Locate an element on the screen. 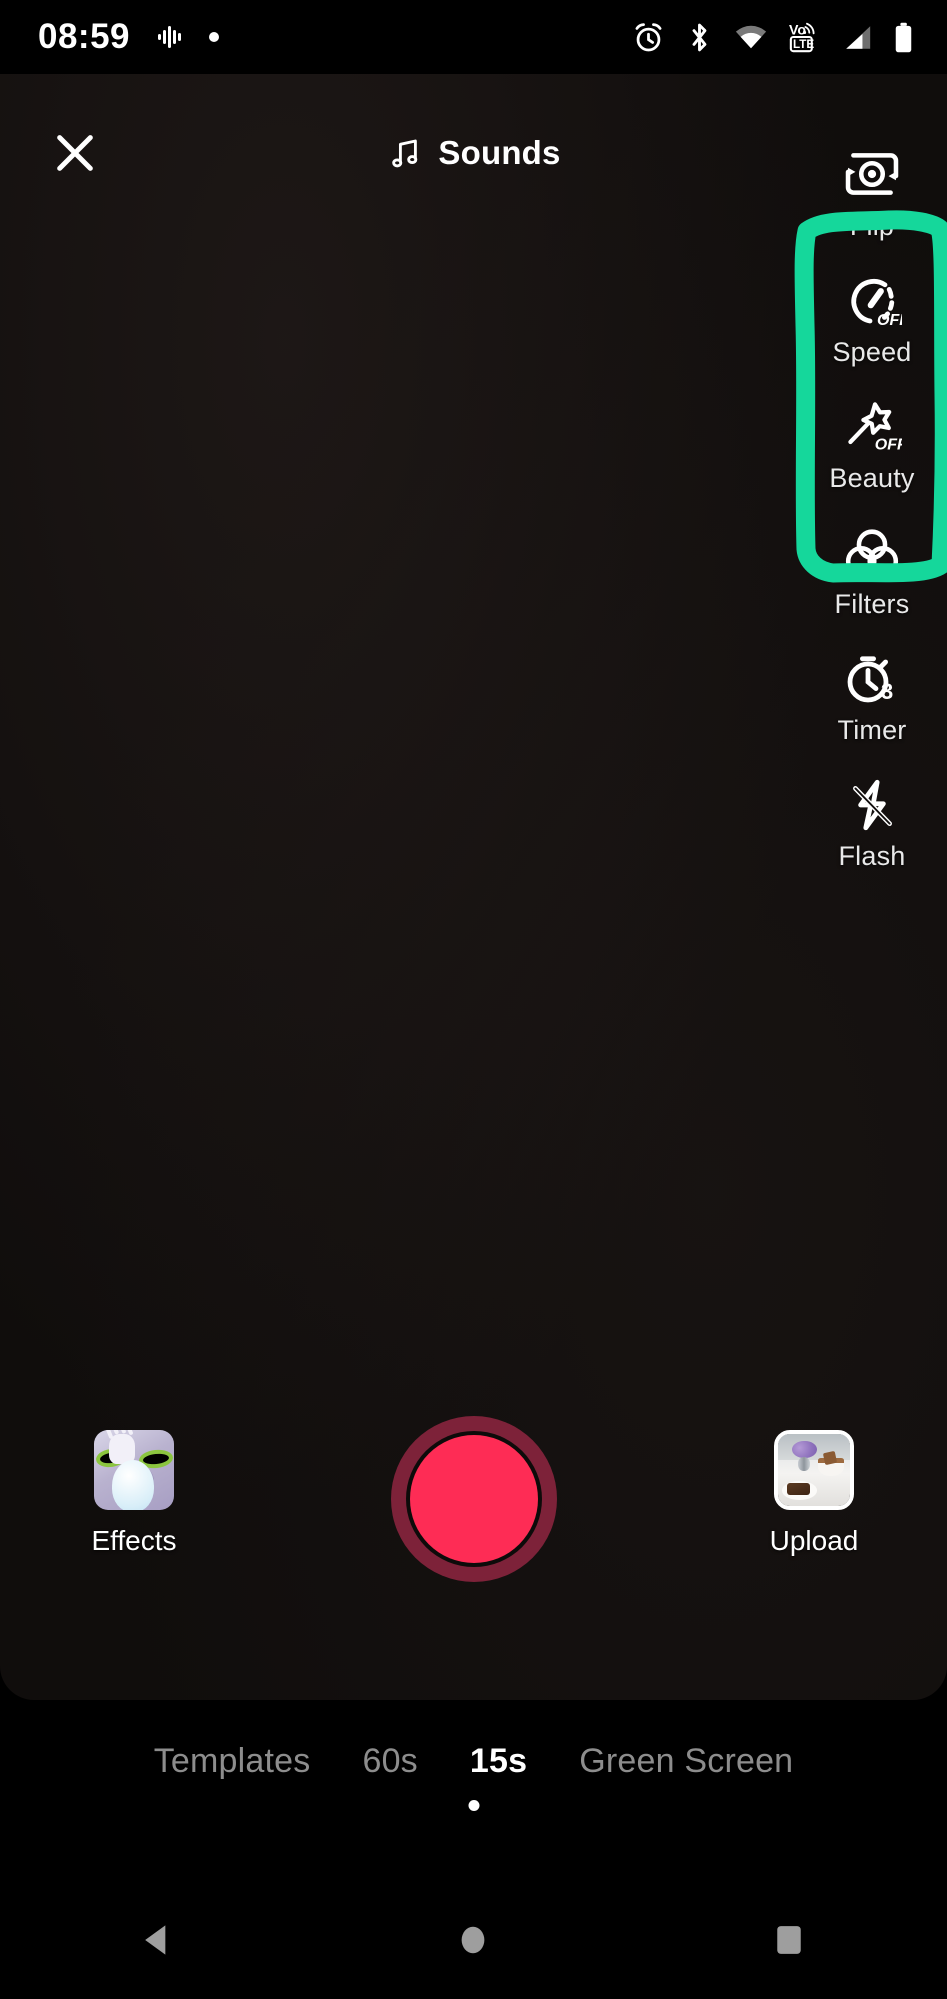 Image resolution: width=947 pixels, height=1999 pixels. google-assistant-icon is located at coordinates (170, 37).